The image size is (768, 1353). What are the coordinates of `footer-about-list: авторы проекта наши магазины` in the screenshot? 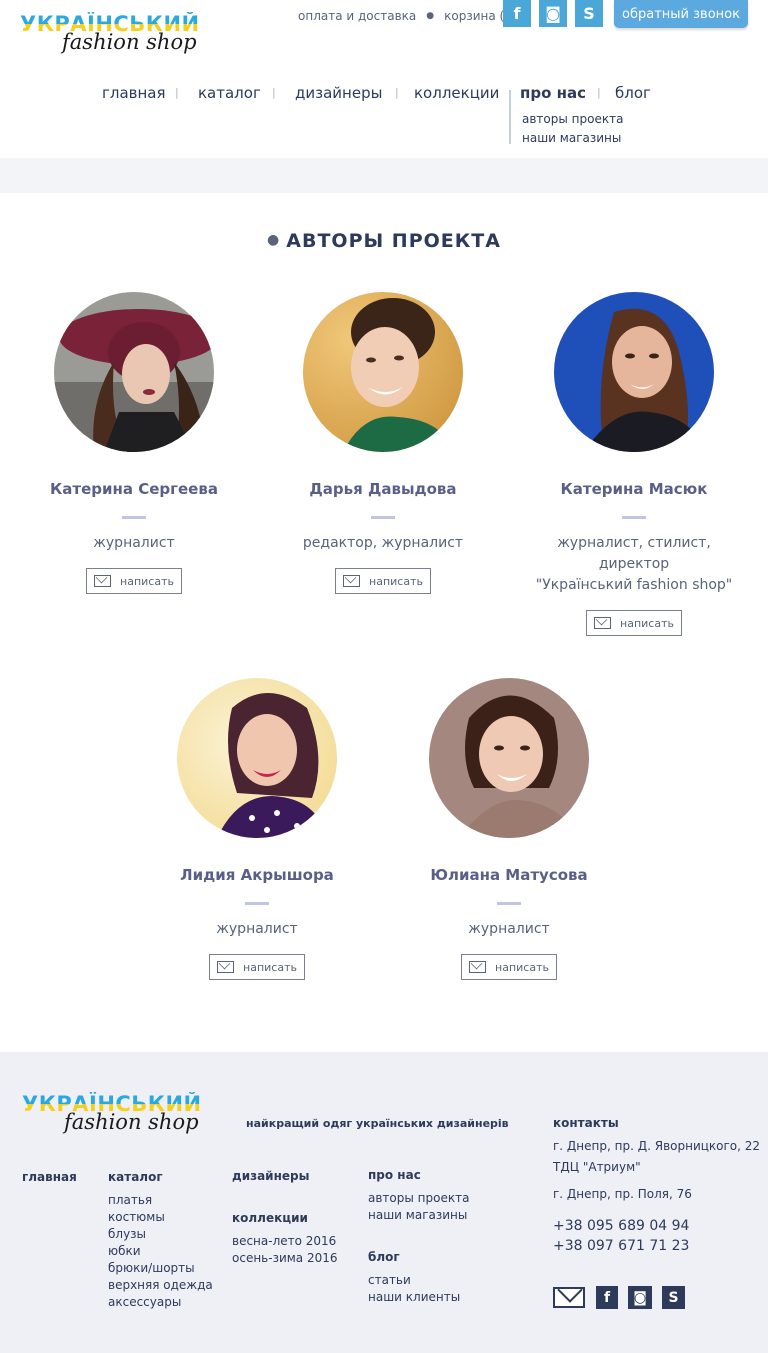 It's located at (418, 1207).